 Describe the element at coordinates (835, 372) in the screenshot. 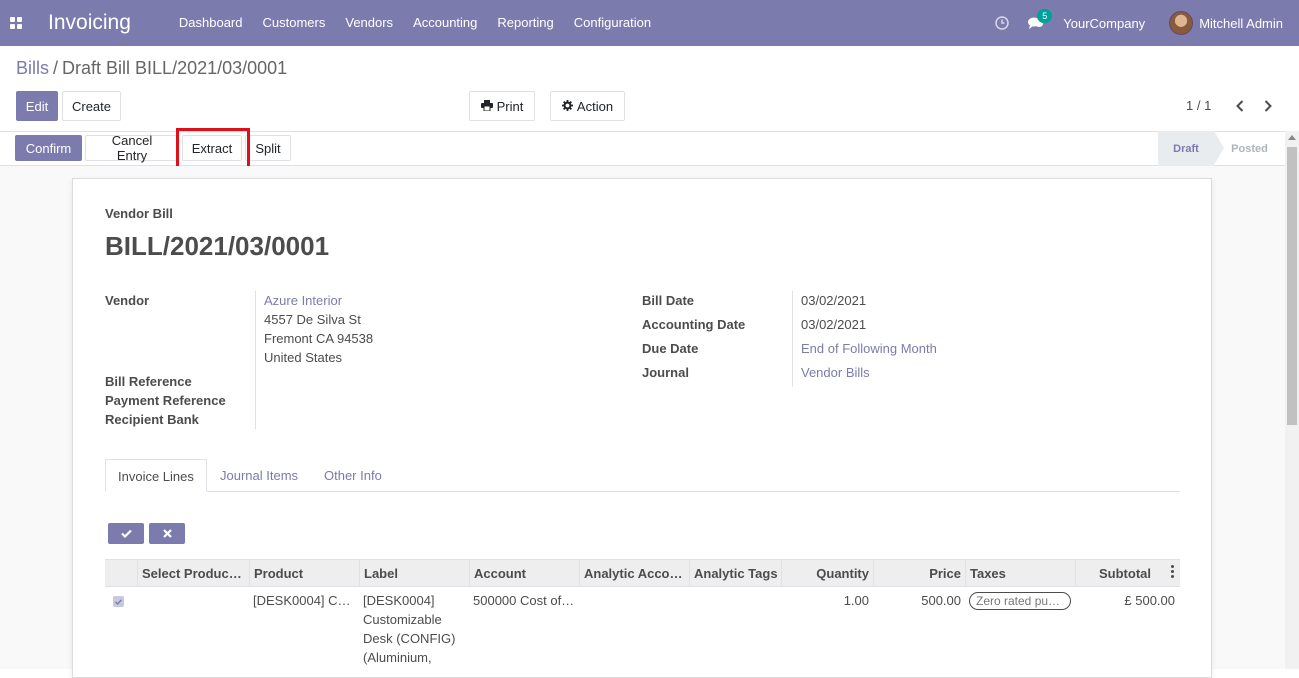

I see `journal-value: Vendor Bills` at that location.